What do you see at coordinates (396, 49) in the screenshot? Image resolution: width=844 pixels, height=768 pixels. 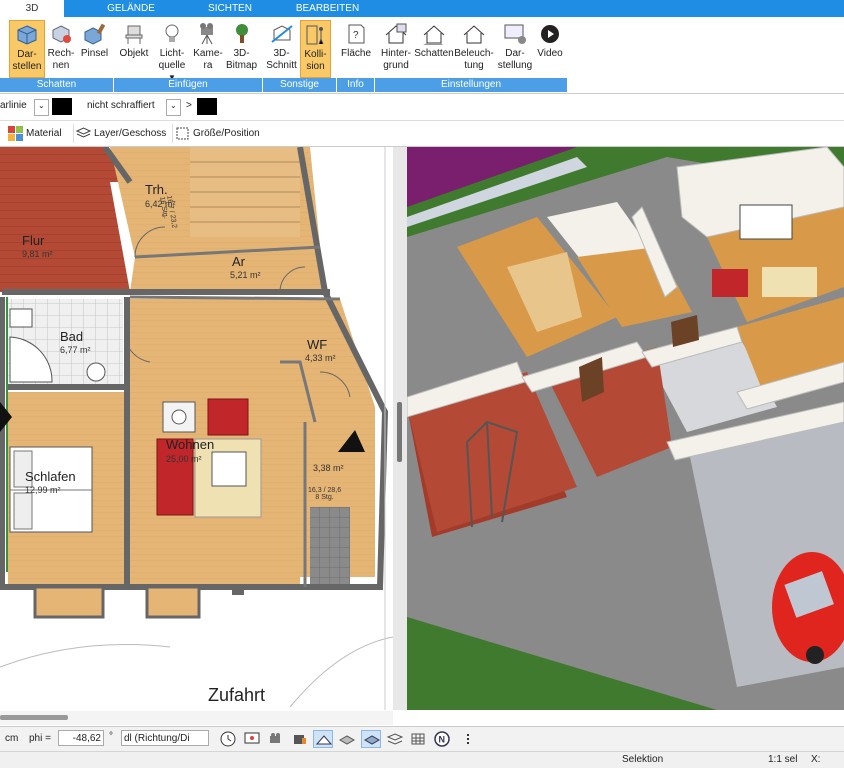 I see `hintergrund-button: Hinter- grund` at bounding box center [396, 49].